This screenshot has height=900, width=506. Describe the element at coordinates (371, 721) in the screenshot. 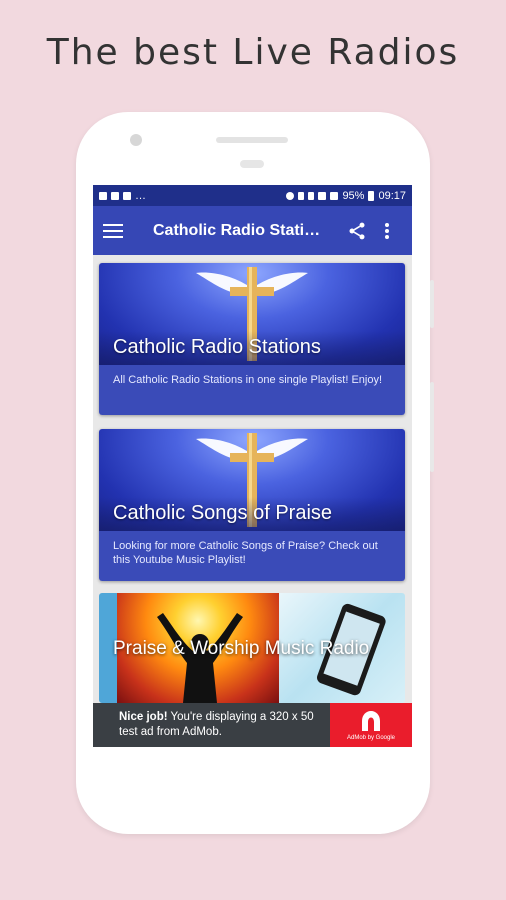

I see `admob-glyph-icon` at that location.